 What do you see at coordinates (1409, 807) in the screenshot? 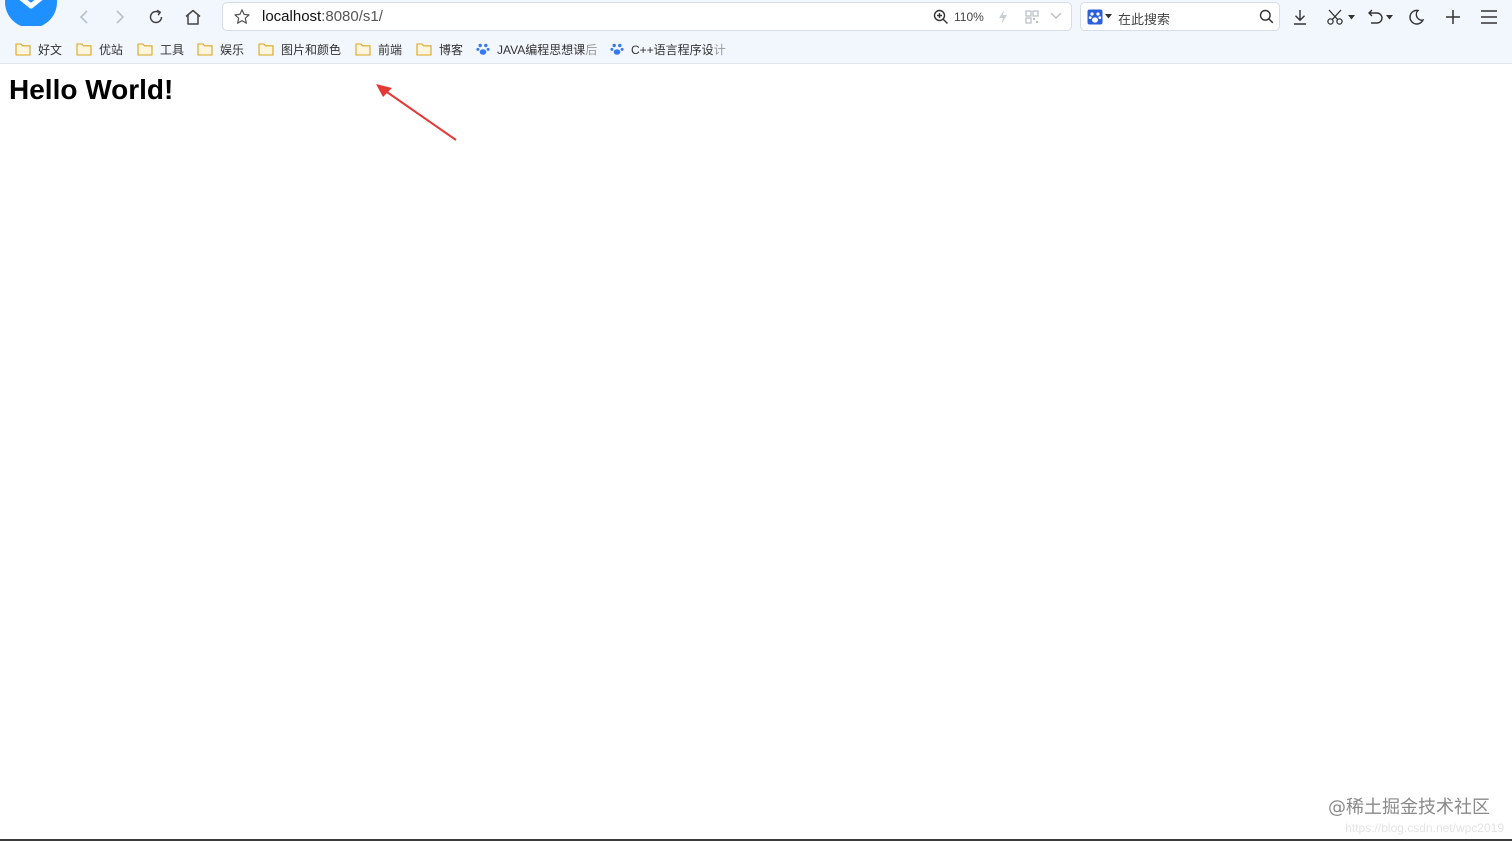
I see `watermark-text: @稀土掘金技术社区` at bounding box center [1409, 807].